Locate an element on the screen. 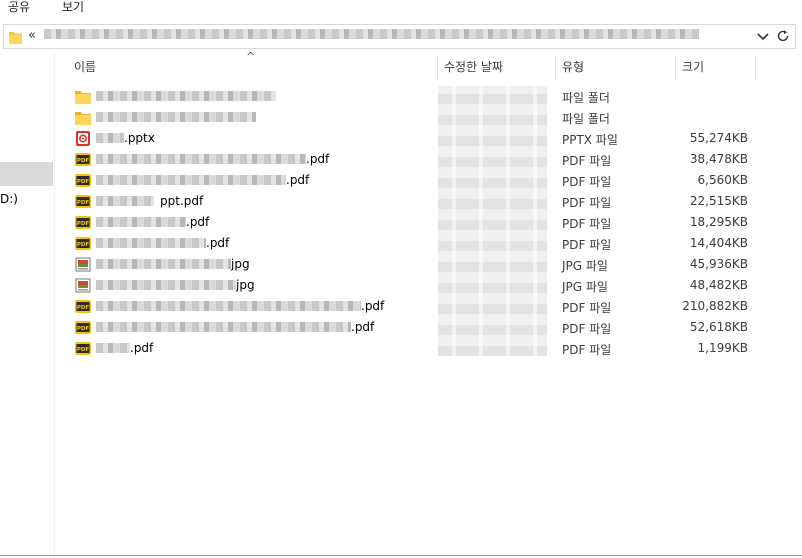  file-row: .pptx PPTX 파일 55,274KB is located at coordinates (429, 138).